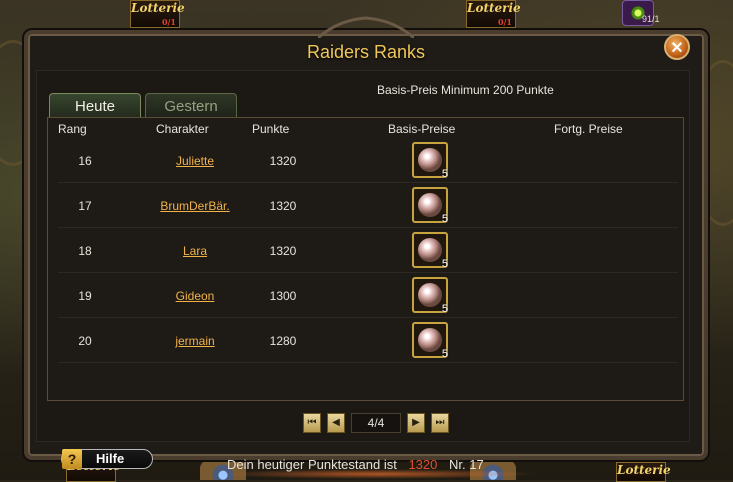  I want to click on table-row: 20 jermain 1280 5, so click(368, 340).